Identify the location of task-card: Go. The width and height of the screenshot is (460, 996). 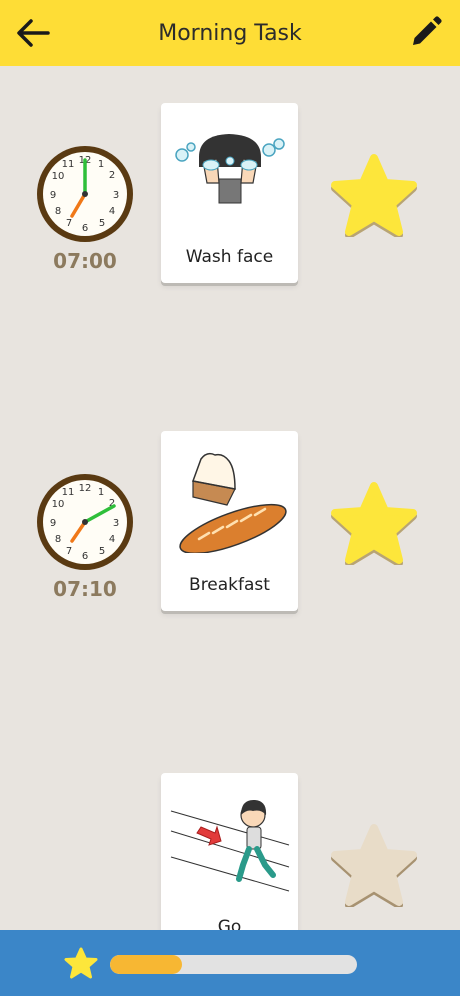
(229, 851).